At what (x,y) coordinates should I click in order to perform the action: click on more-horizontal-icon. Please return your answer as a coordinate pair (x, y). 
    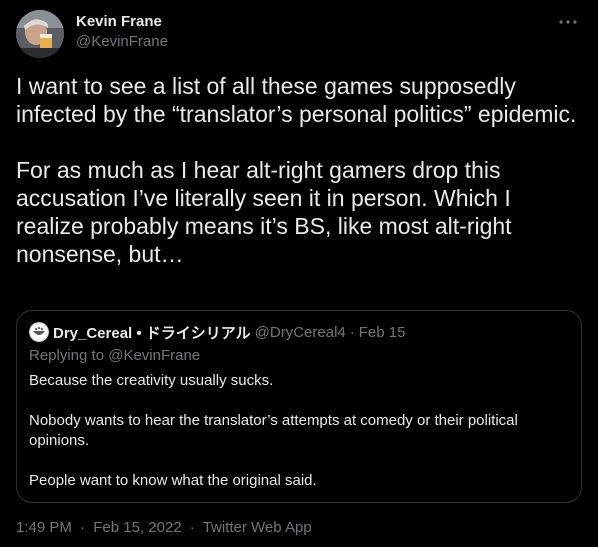
    Looking at the image, I should click on (568, 22).